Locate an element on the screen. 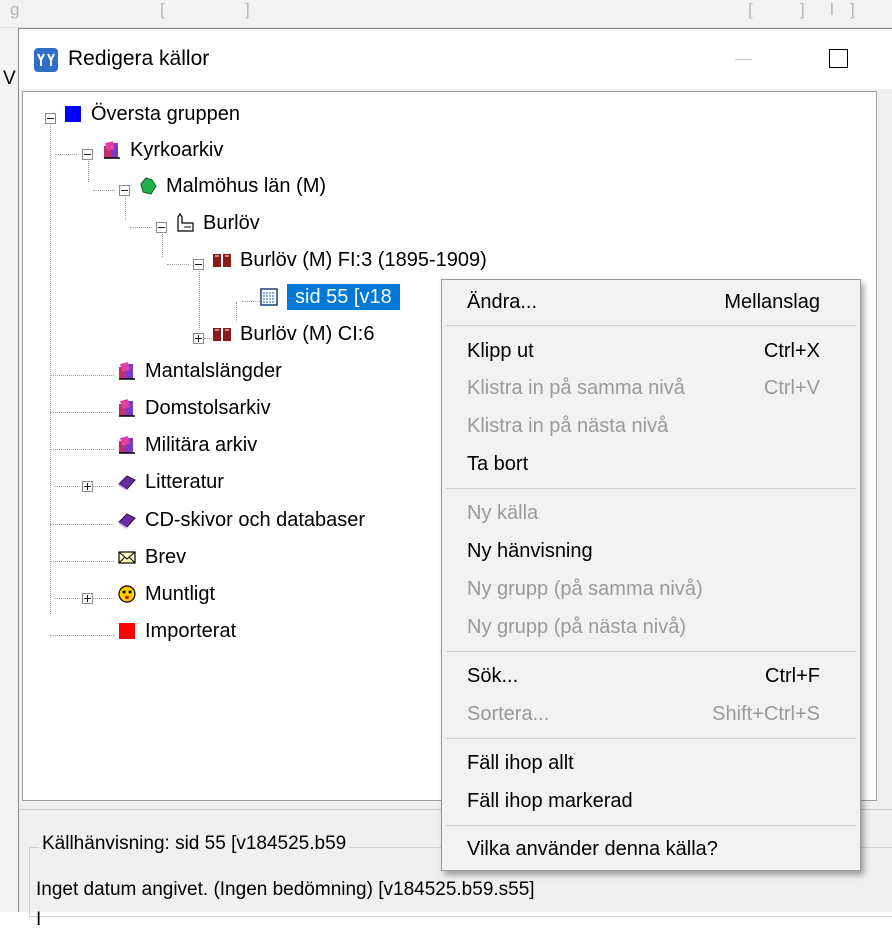 Image resolution: width=892 pixels, height=931 pixels. tree-node-oversta-gruppen: Översta gruppen is located at coordinates (151, 114).